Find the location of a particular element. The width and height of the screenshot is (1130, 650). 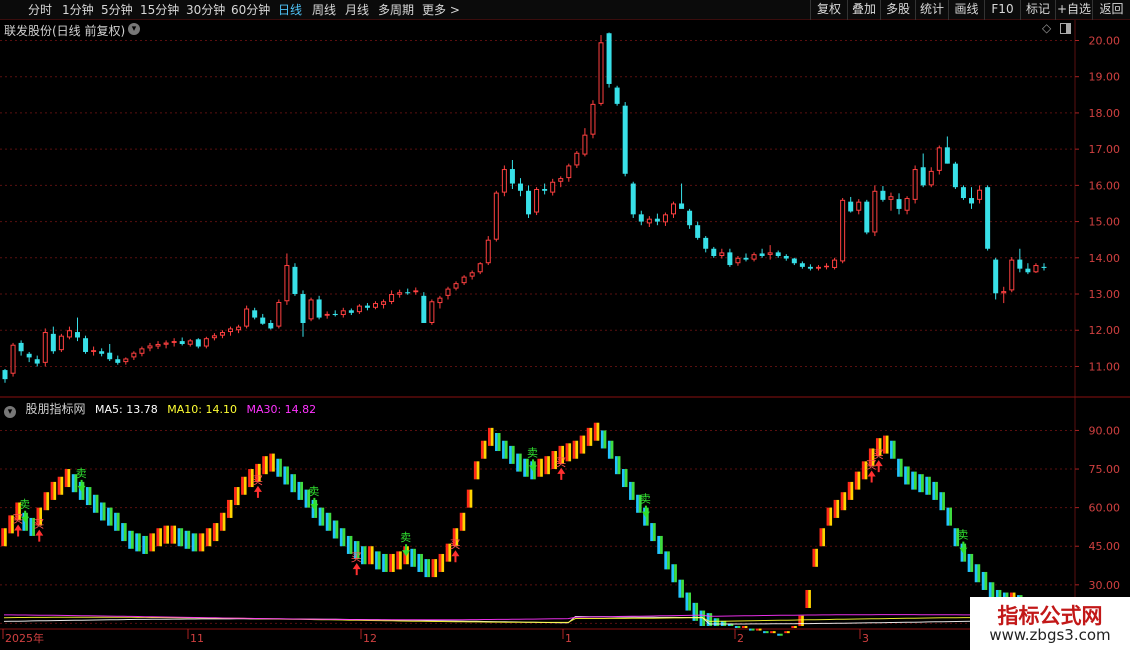

add-favorite-button: +自选 is located at coordinates (1073, 10).